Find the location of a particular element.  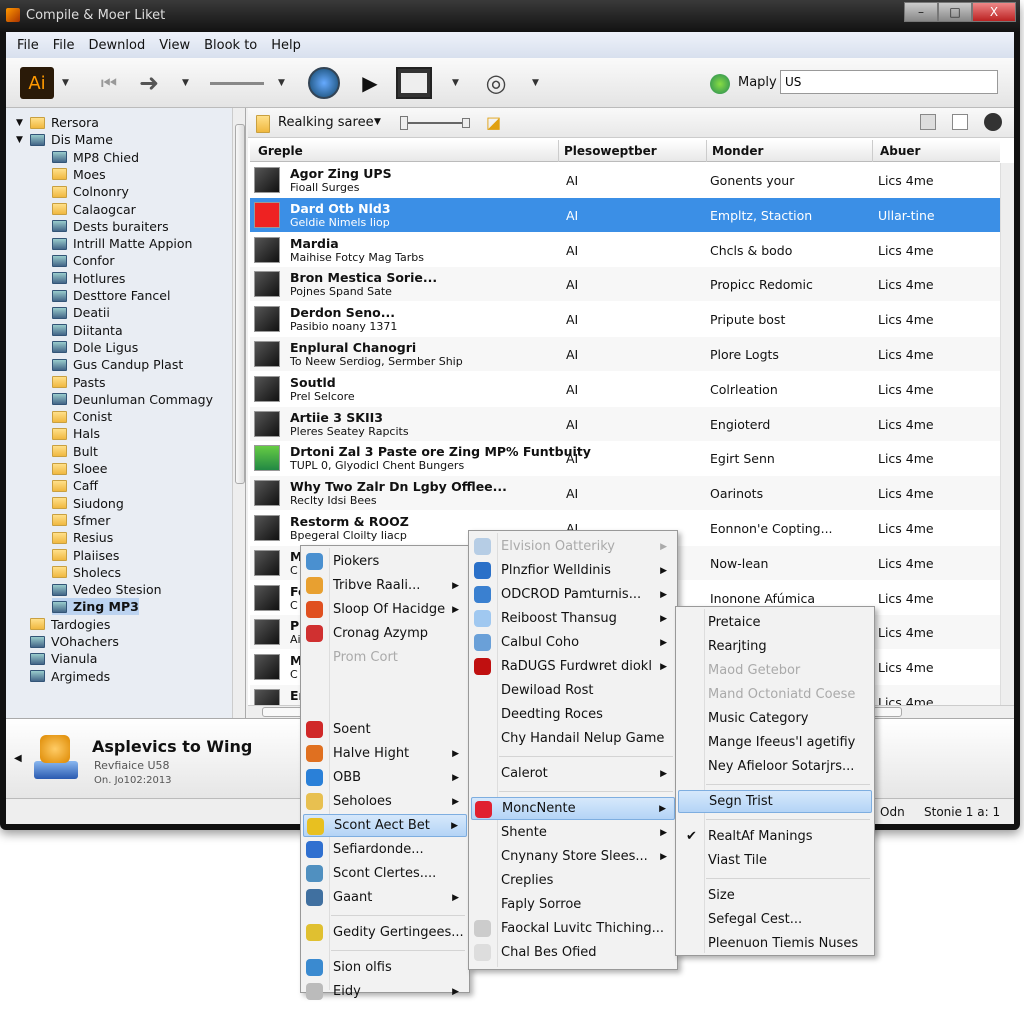

tree-item: Confor is located at coordinates (83, 260).